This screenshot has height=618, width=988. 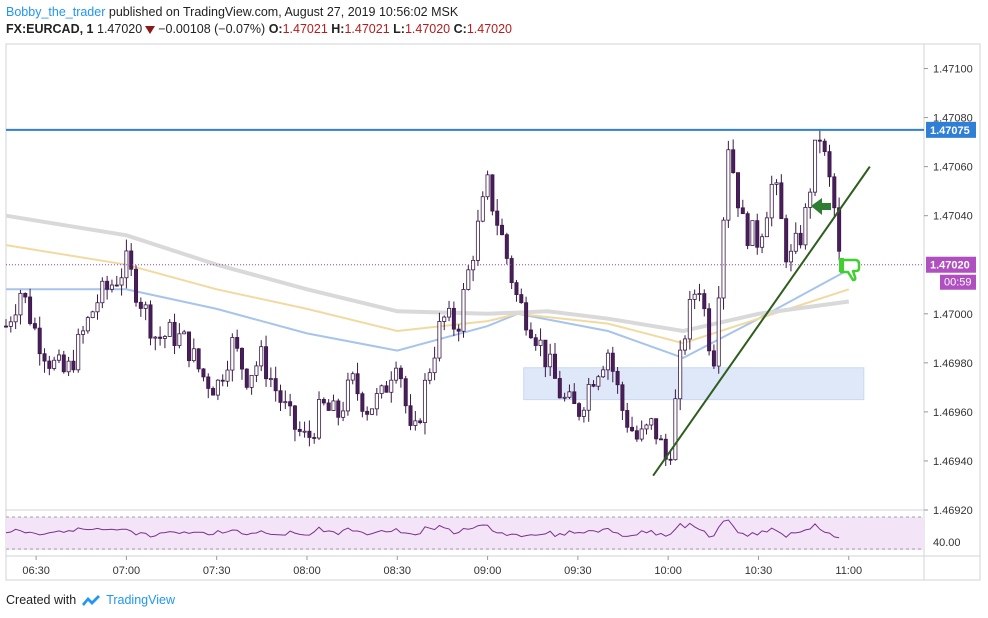 What do you see at coordinates (307, 571) in the screenshot?
I see `time-tick-label: 08:00` at bounding box center [307, 571].